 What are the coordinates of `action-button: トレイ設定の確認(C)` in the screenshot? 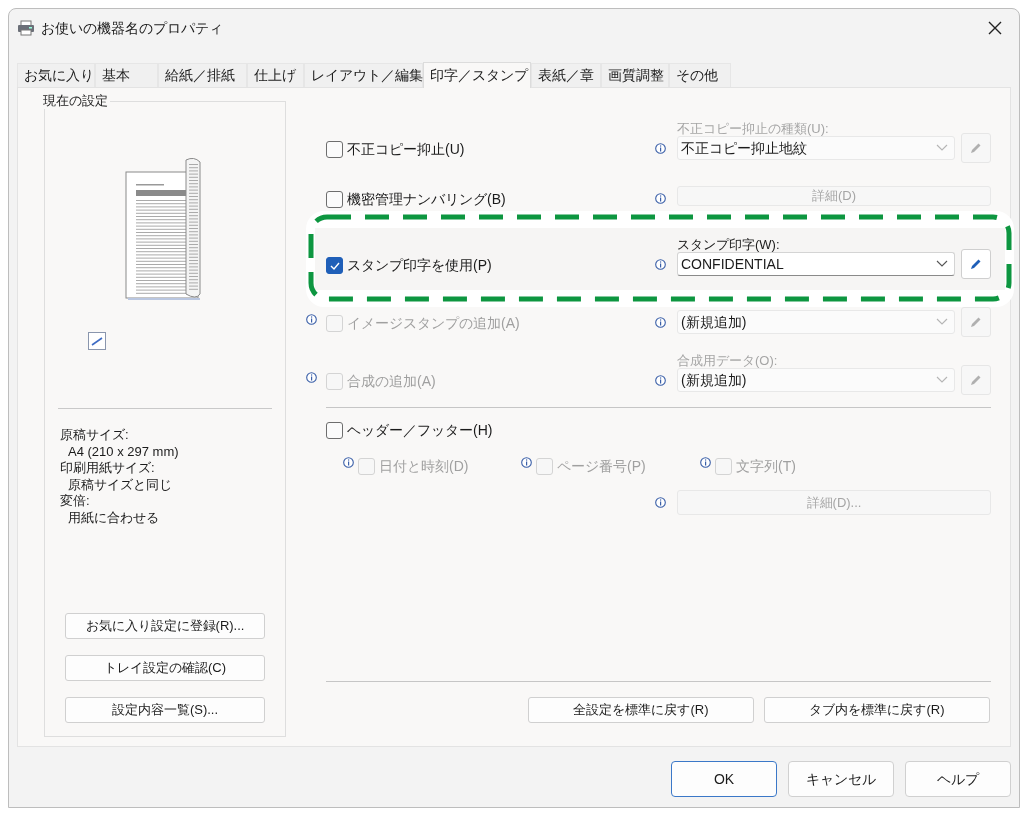 It's located at (165, 668).